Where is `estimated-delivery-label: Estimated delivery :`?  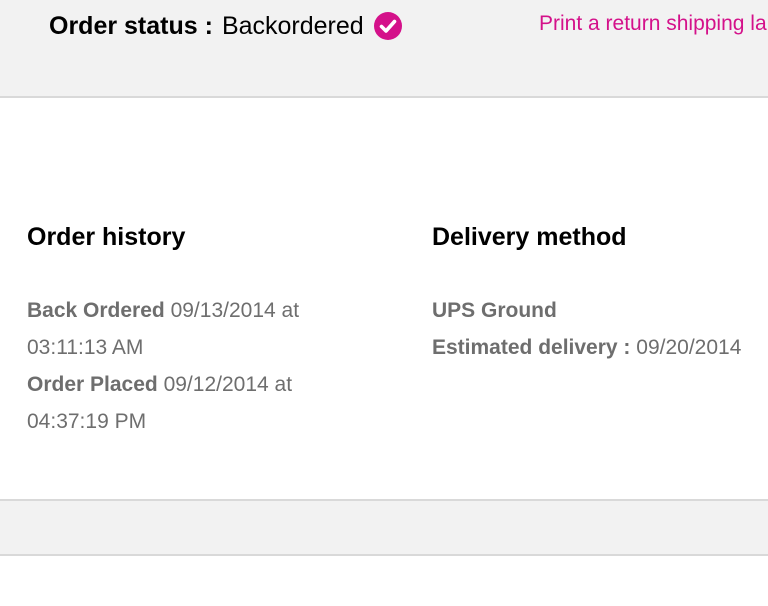
estimated-delivery-label: Estimated delivery : is located at coordinates (531, 347).